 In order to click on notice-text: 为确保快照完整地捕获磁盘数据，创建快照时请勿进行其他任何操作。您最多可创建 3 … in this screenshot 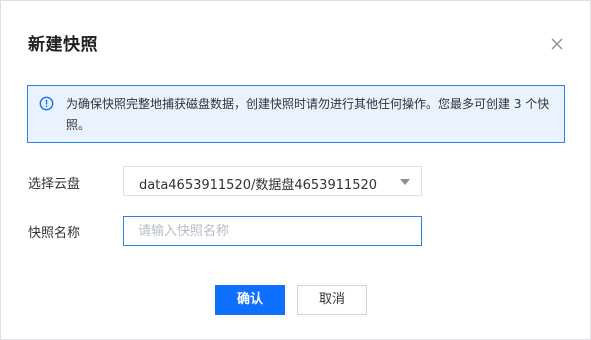, I will do `click(308, 114)`.